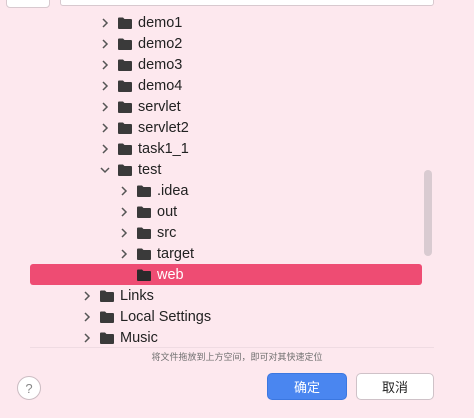 Image resolution: width=474 pixels, height=418 pixels. Describe the element at coordinates (152, 190) in the screenshot. I see `tree-row: .idea` at that location.